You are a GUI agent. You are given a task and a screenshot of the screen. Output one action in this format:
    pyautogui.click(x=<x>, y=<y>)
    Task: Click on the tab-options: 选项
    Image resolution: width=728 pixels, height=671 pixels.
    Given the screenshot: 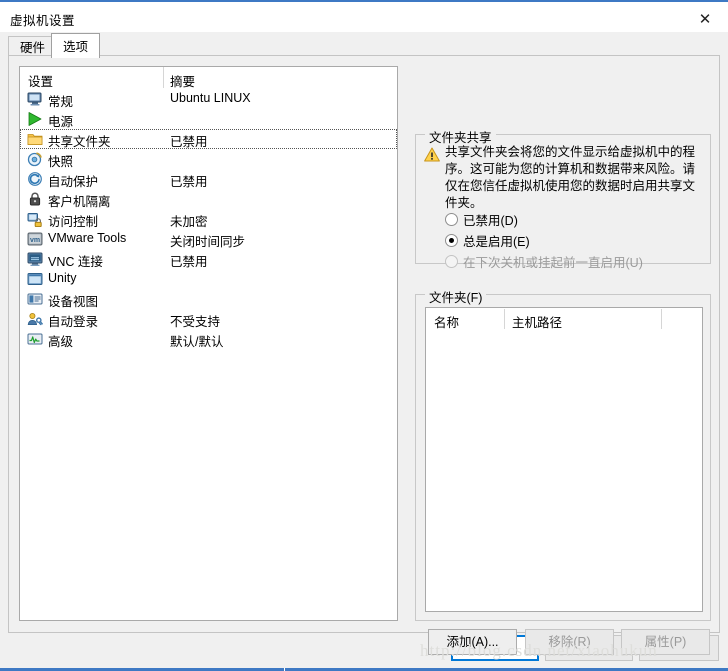 What is the action you would take?
    pyautogui.click(x=76, y=45)
    